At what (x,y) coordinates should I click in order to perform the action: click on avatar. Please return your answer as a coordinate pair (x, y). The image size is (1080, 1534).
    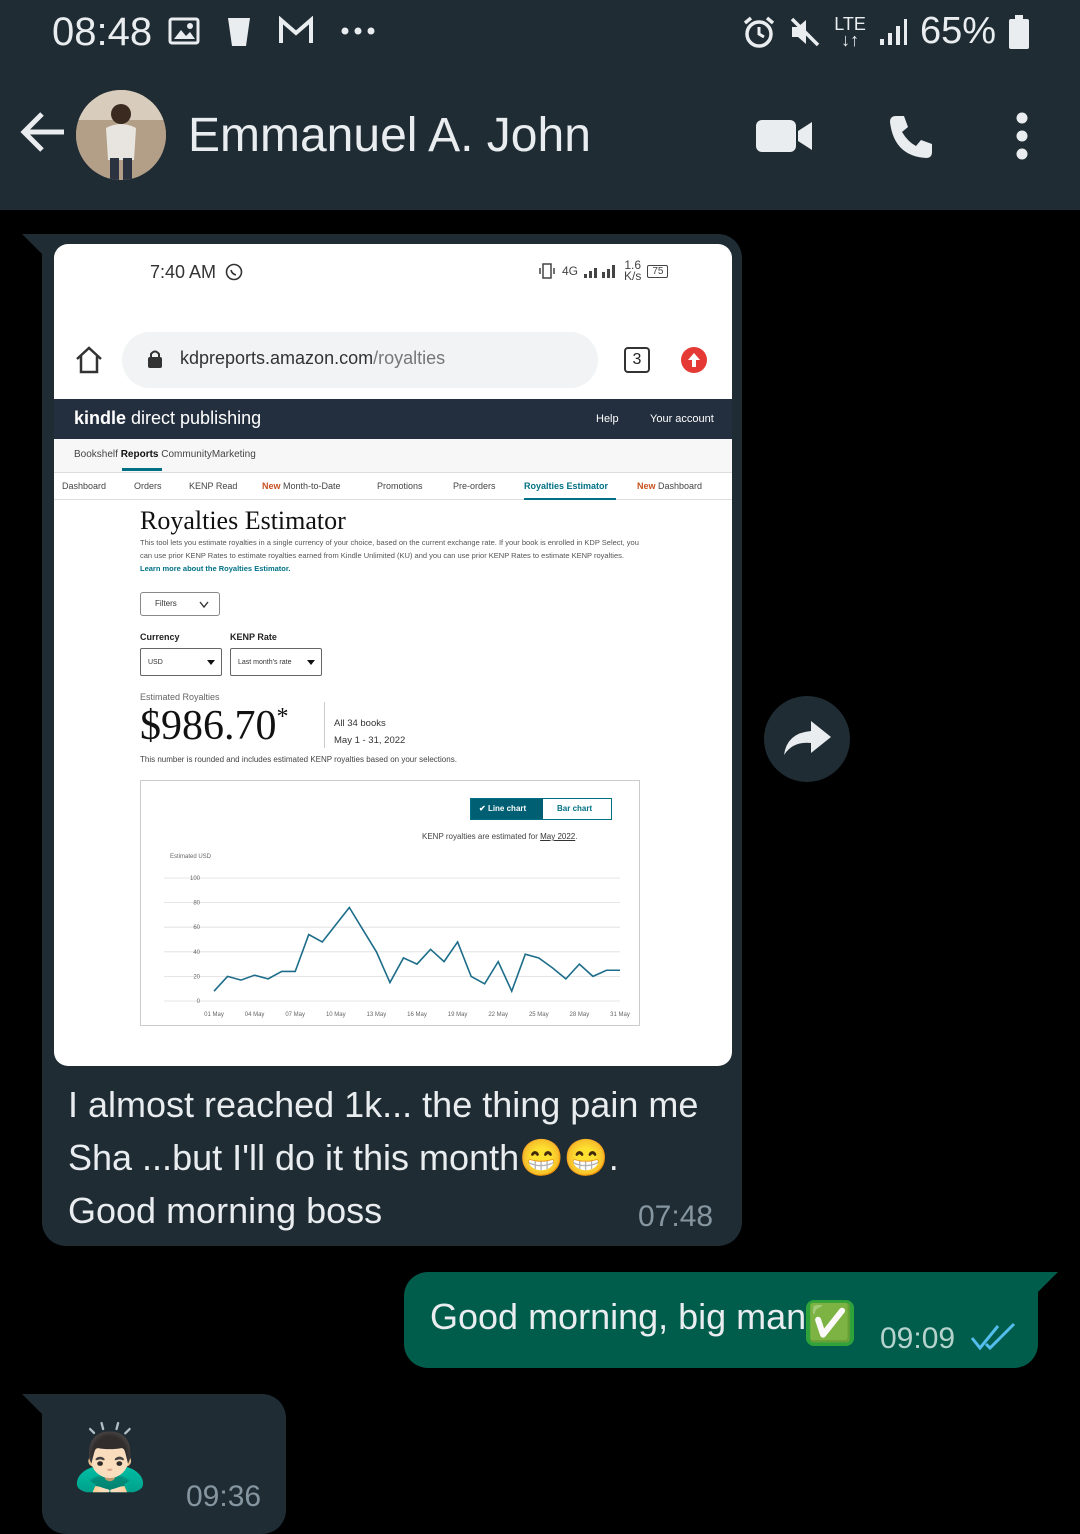
    Looking at the image, I should click on (121, 135).